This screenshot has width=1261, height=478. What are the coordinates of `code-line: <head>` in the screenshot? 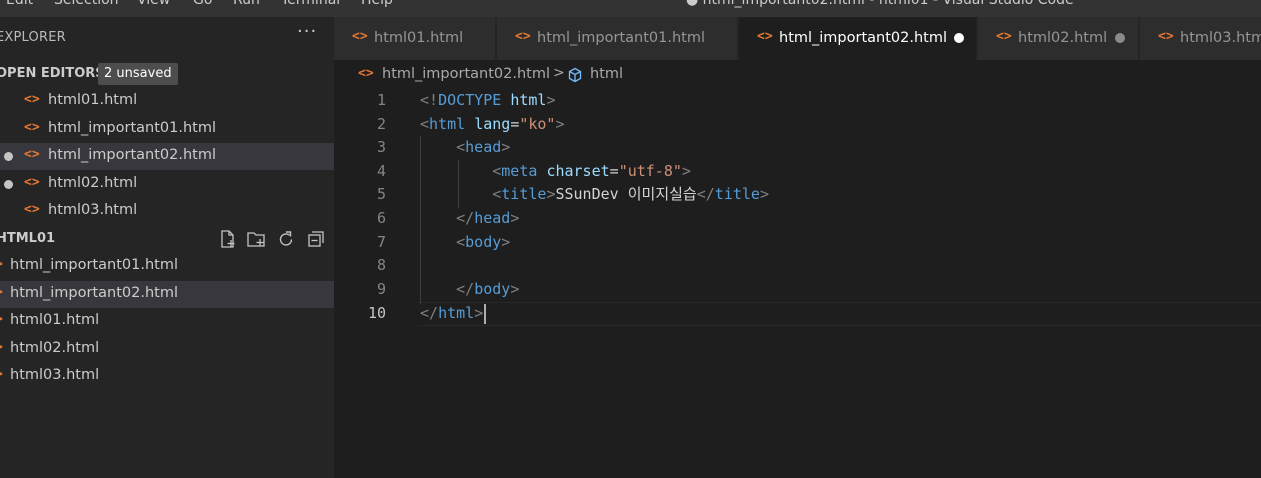 It's located at (483, 147).